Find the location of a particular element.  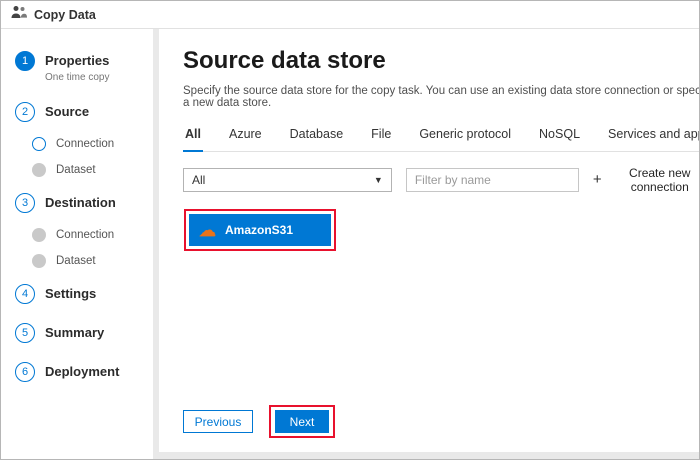

tab-nosql: NoSQL is located at coordinates (559, 136).